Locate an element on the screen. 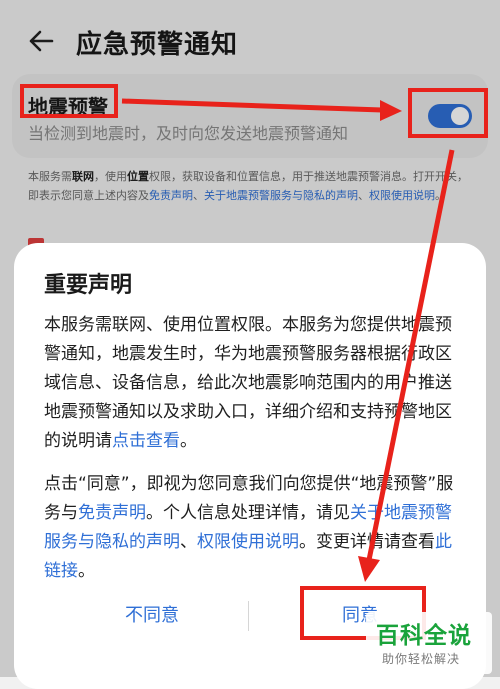  disagree-button: 不同意 is located at coordinates (152, 616).